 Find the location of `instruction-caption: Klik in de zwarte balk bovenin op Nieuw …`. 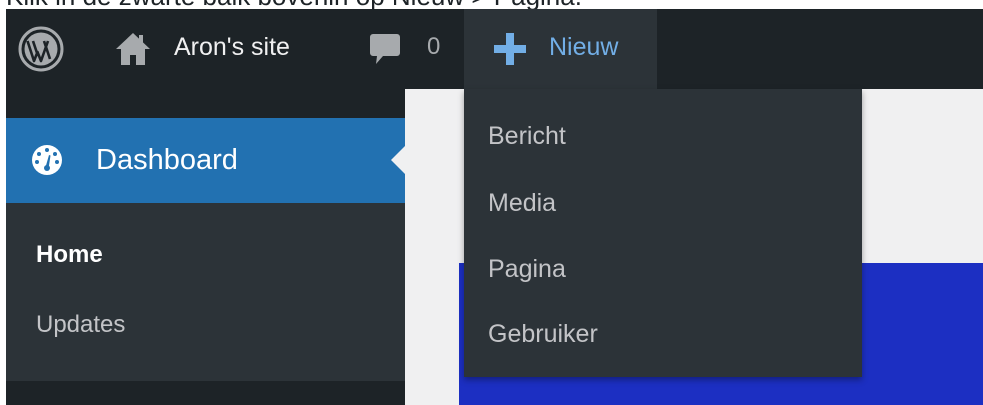

instruction-caption: Klik in de zwarte balk bovenin op Nieuw … is located at coordinates (491, 4).